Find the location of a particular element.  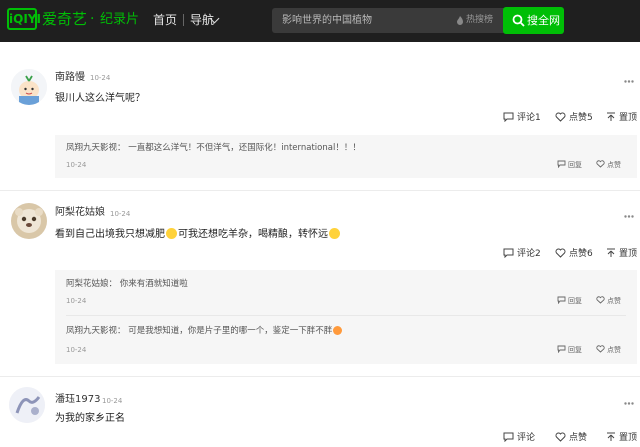

like-count: 点赞6 is located at coordinates (581, 254).